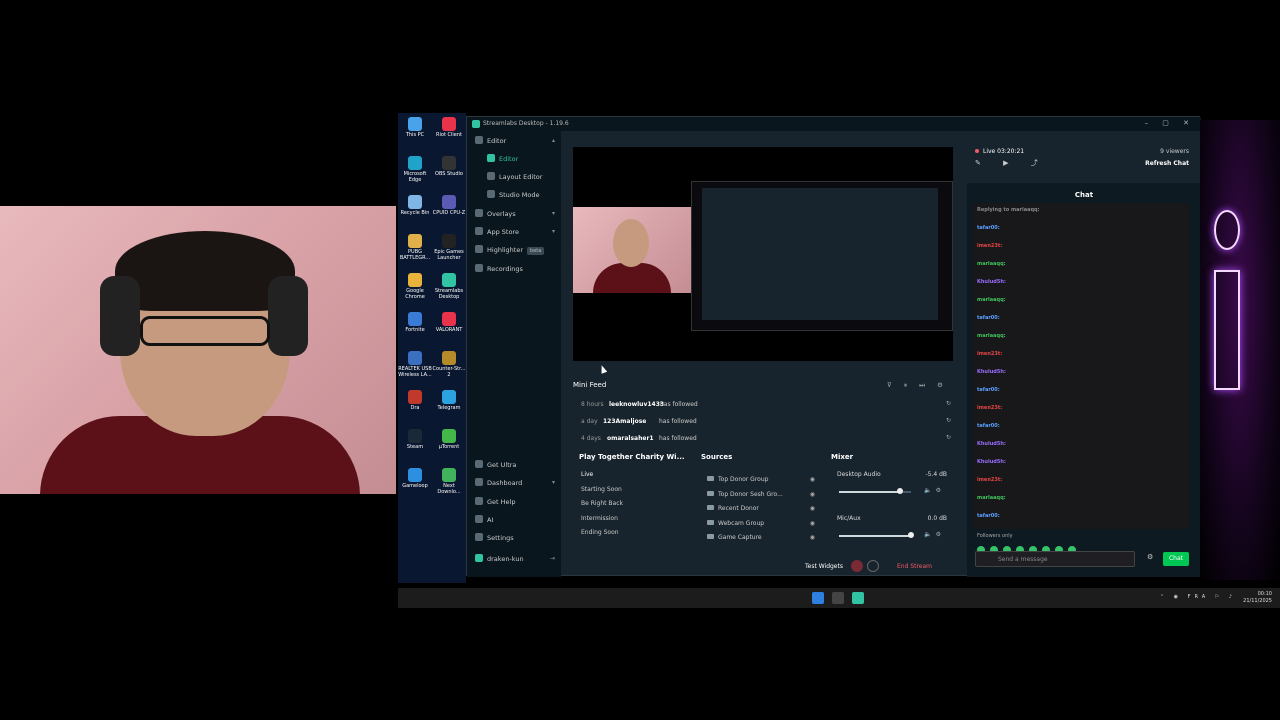 Image resolution: width=1280 pixels, height=720 pixels. I want to click on chat-settings-gear-icon: ⚙, so click(1150, 557).